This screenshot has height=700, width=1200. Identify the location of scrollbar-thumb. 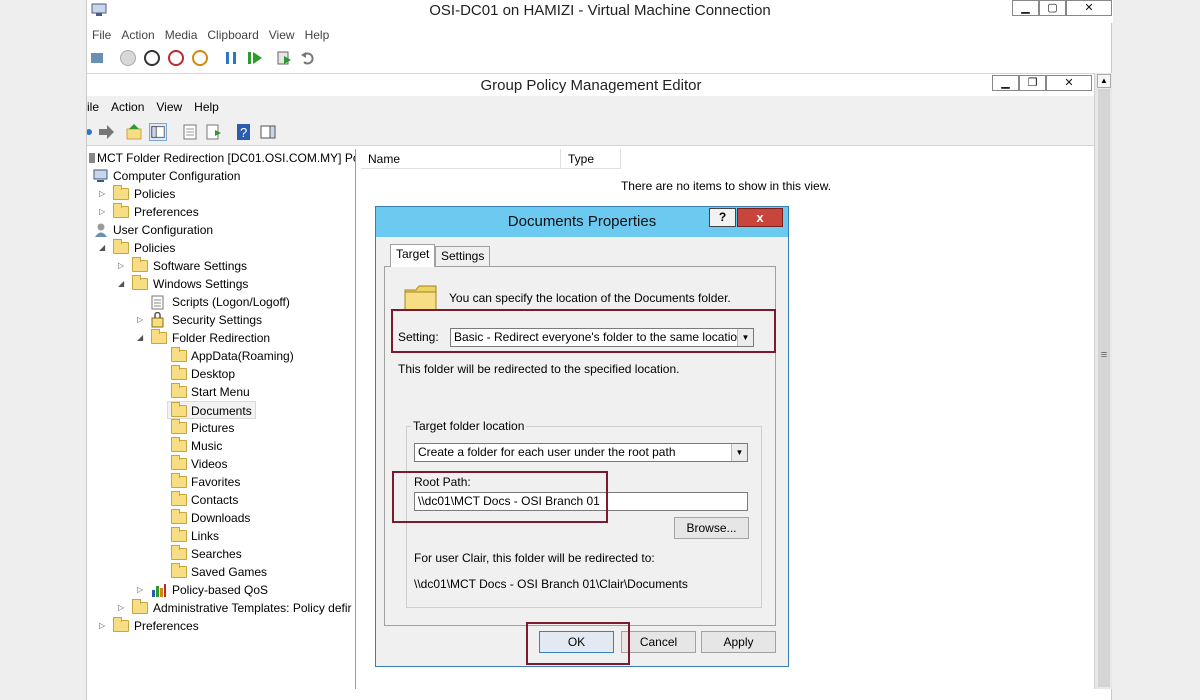
(1104, 388).